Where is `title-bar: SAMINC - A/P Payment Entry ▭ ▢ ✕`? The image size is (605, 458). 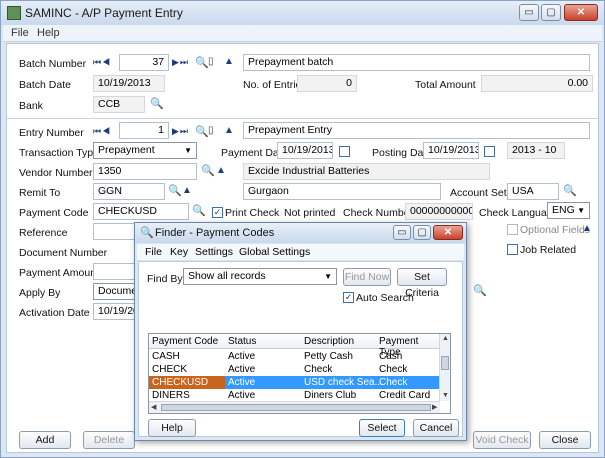
title-bar: SAMINC - A/P Payment Entry ▭ ▢ ✕ is located at coordinates (302, 13).